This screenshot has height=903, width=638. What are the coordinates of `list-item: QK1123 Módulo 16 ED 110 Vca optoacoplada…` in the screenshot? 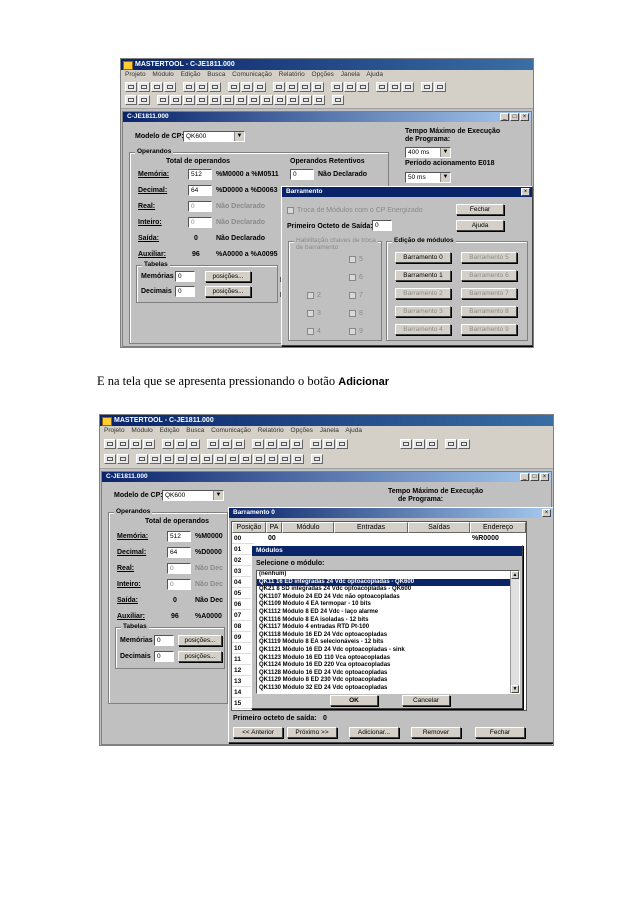 It's located at (388, 659).